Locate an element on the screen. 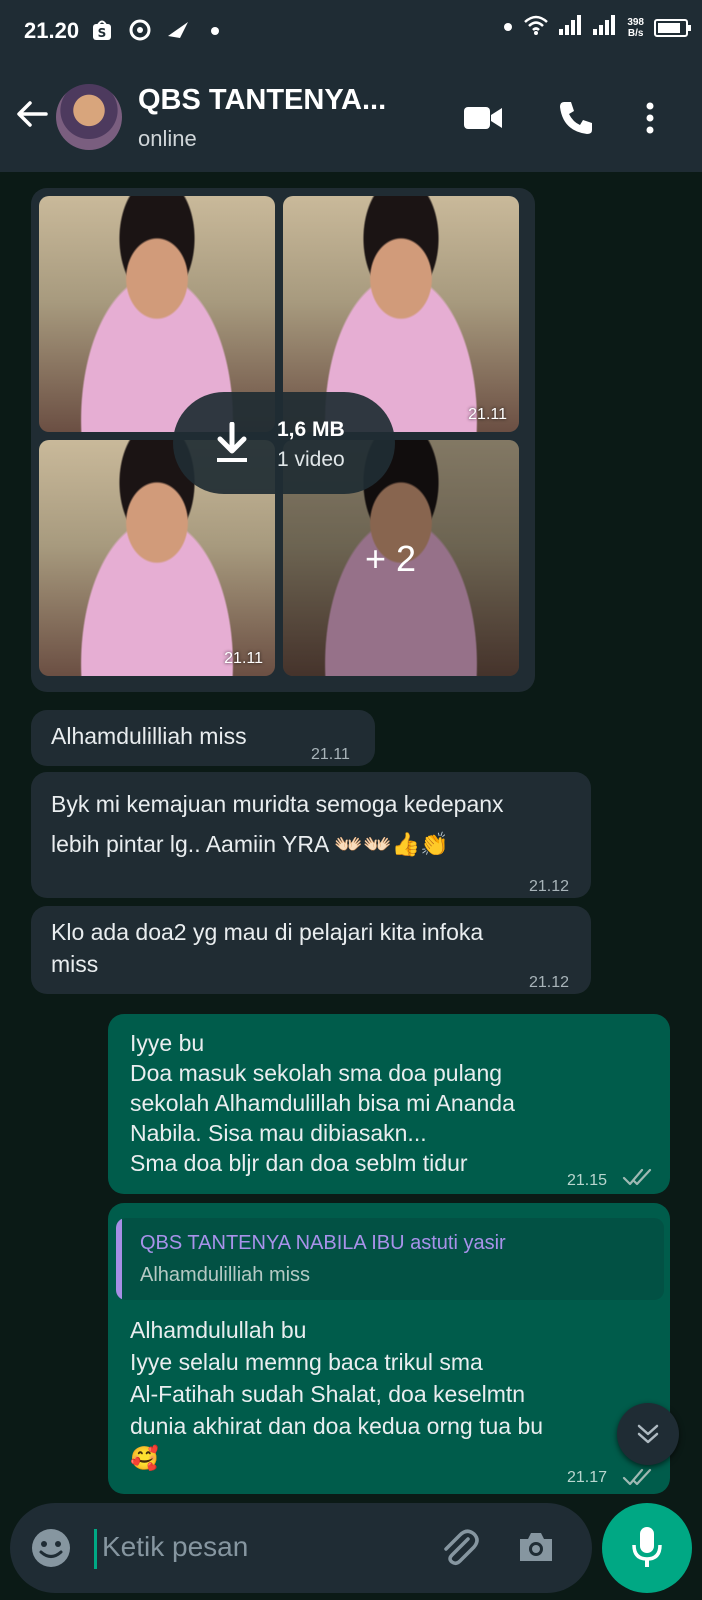 The width and height of the screenshot is (702, 1600). battery-icon is located at coordinates (672, 27).